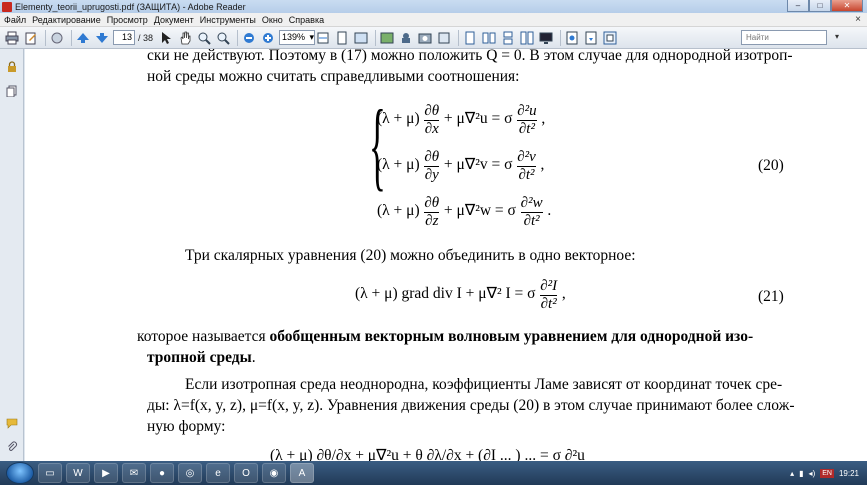 The height and width of the screenshot is (485, 867). I want to click on menu-help: Справка, so click(306, 20).